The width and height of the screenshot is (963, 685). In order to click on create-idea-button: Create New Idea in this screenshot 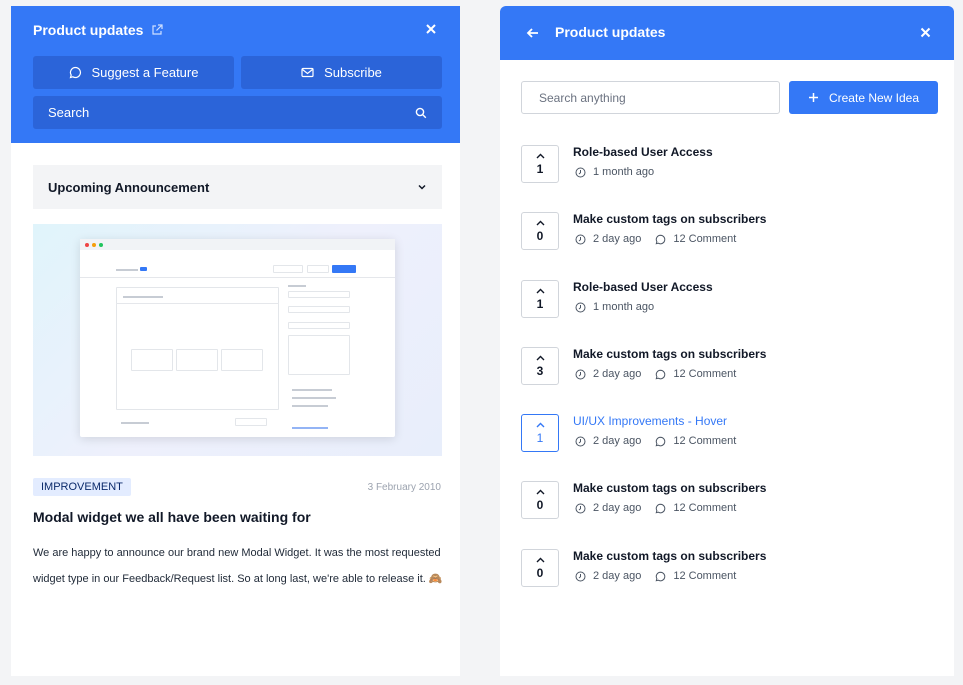, I will do `click(863, 97)`.